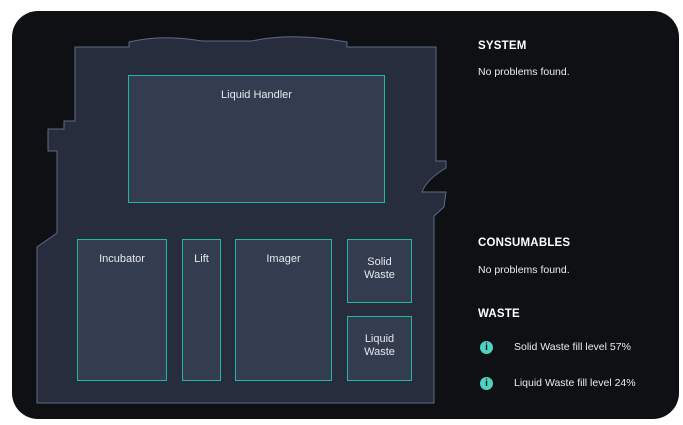 Image resolution: width=683 pixels, height=425 pixels. Describe the element at coordinates (502, 46) in the screenshot. I see `system-heading: SYSTEM` at that location.